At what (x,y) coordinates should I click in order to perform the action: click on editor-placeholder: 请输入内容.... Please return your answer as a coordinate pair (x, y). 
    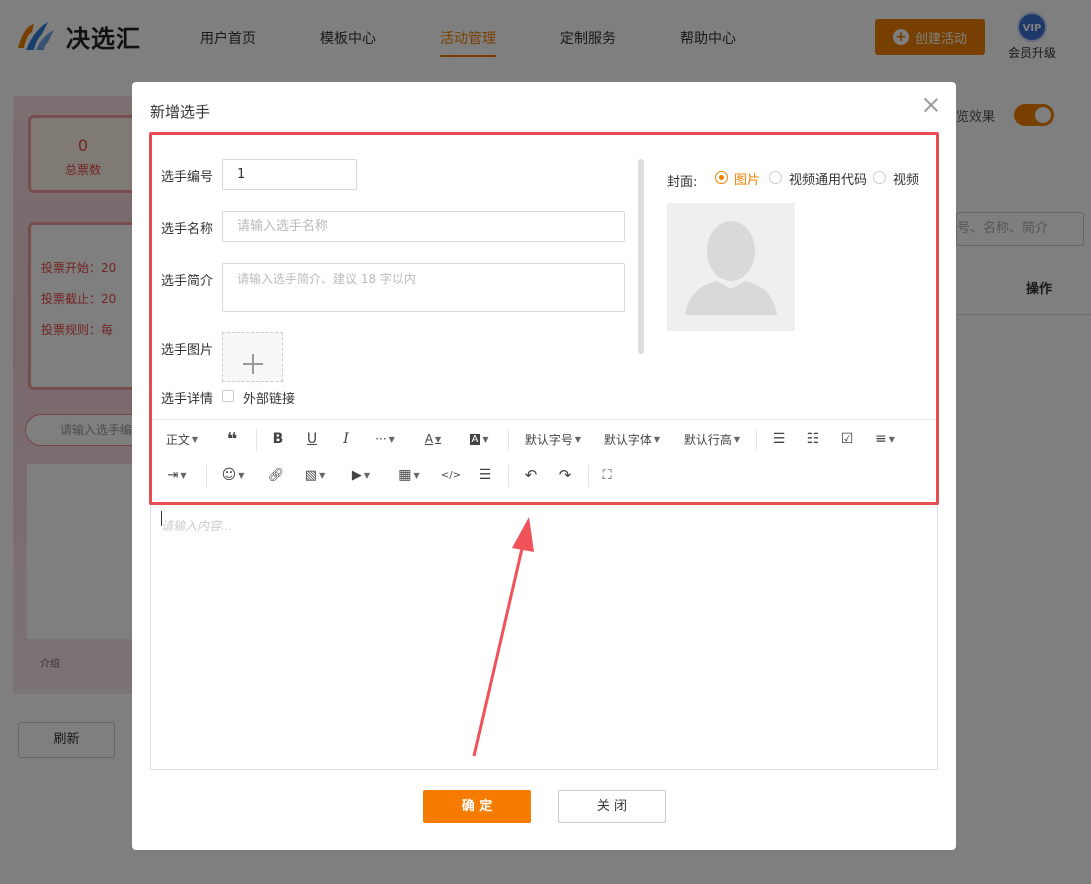
    Looking at the image, I should click on (197, 526).